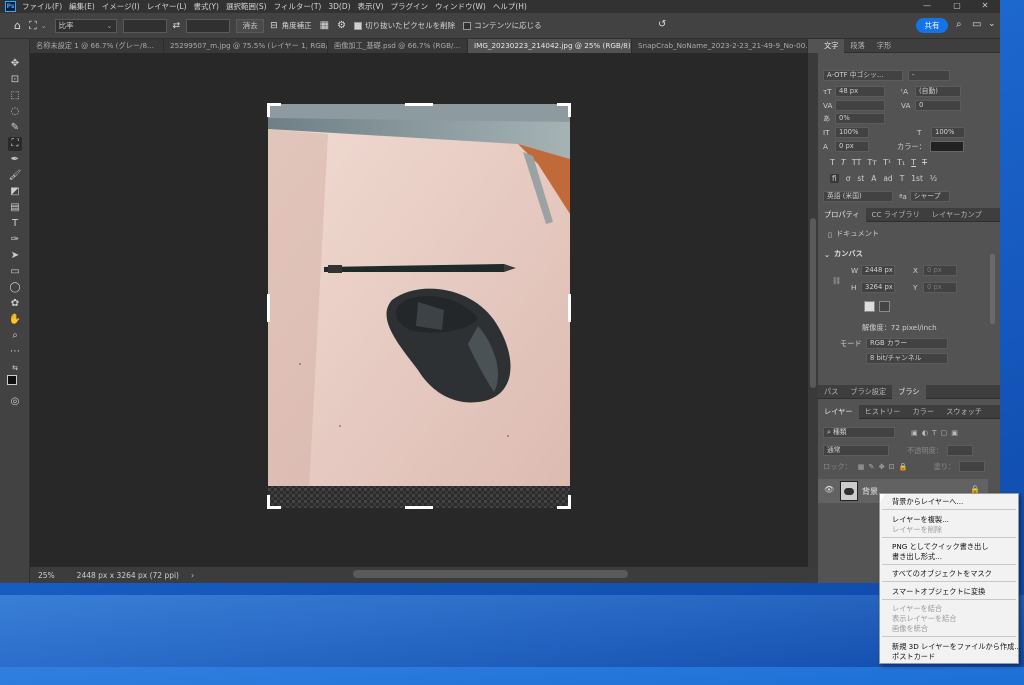  I want to click on tab-layer-comps: レイヤーカンプ, so click(957, 215).